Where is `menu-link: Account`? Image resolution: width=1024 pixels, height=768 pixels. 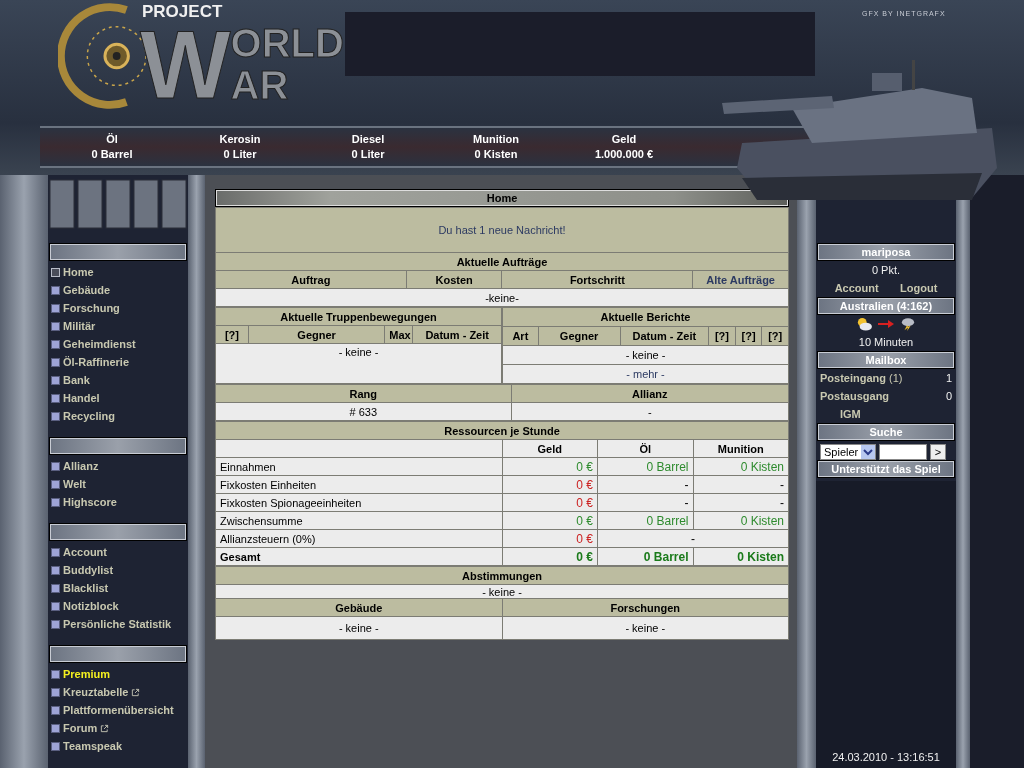
menu-link: Account is located at coordinates (85, 552).